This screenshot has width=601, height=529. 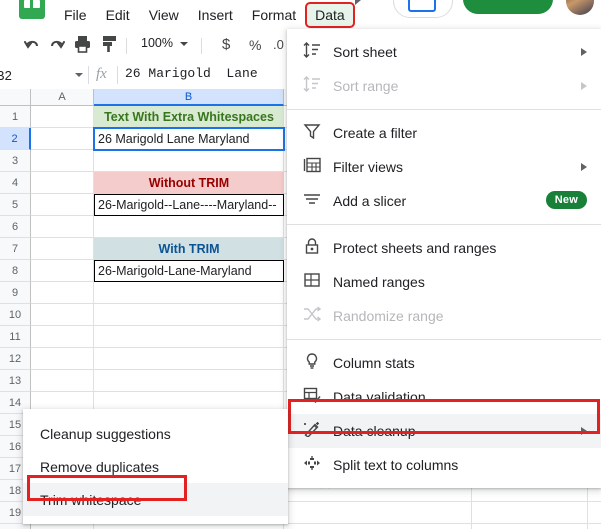 What do you see at coordinates (15, 315) in the screenshot?
I see `row-header-10: 10` at bounding box center [15, 315].